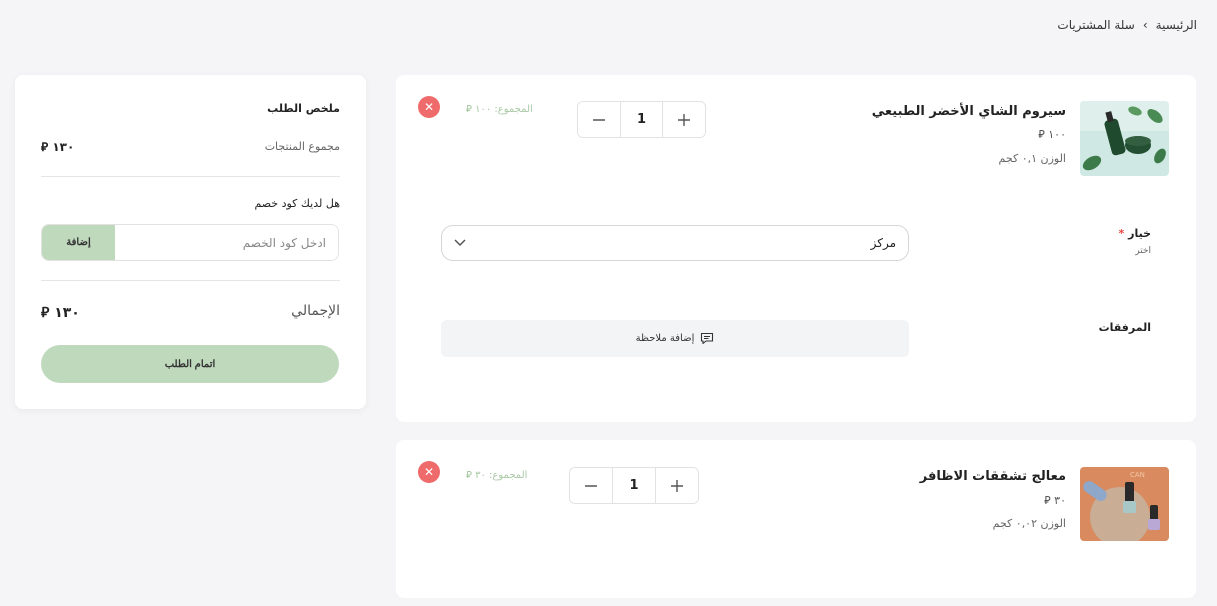  Describe the element at coordinates (1032, 158) in the screenshot. I see `product-weight: الوزن ٠,١ كجم` at that location.